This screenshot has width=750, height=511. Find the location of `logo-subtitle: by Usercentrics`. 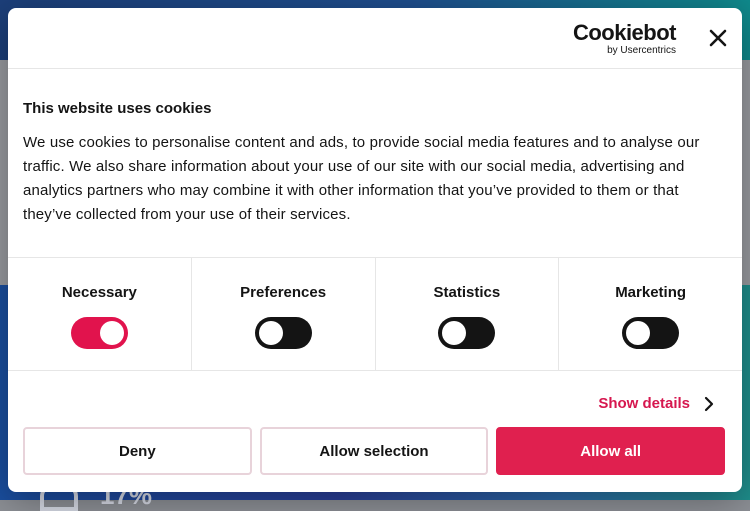

logo-subtitle: by Usercentrics is located at coordinates (641, 50).